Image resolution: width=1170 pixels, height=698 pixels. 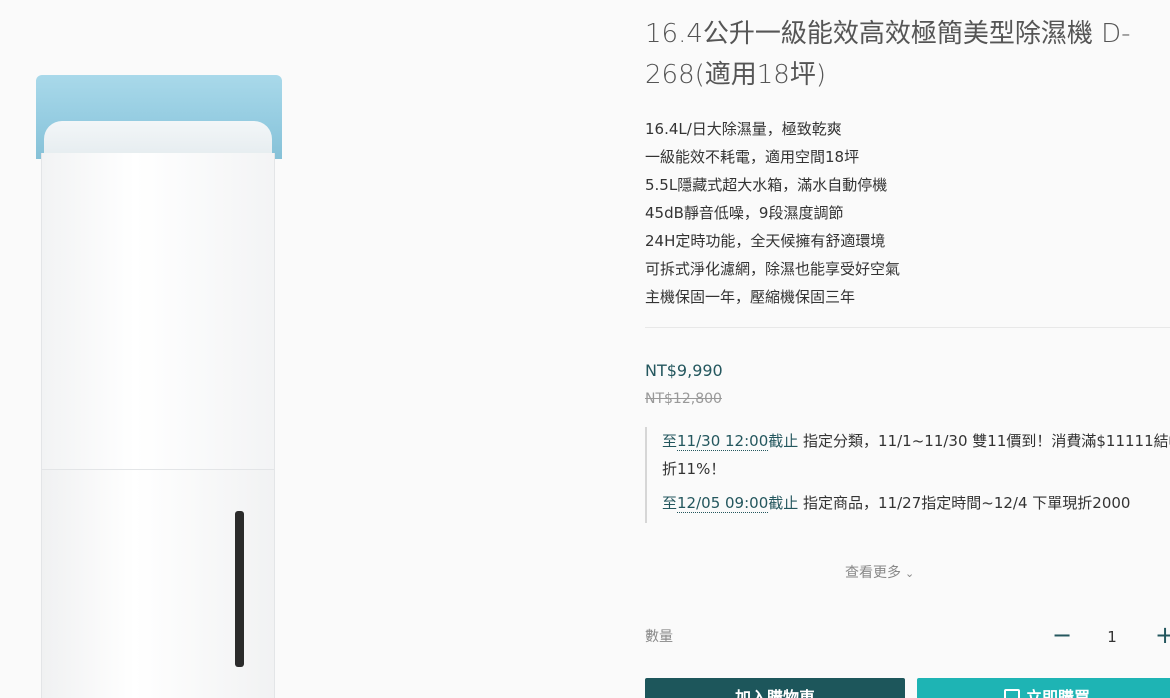 I want to click on product-title: 16.4公升一級能效高效極簡美型除濕機 D-268(適用18坪), so click(x=888, y=54).